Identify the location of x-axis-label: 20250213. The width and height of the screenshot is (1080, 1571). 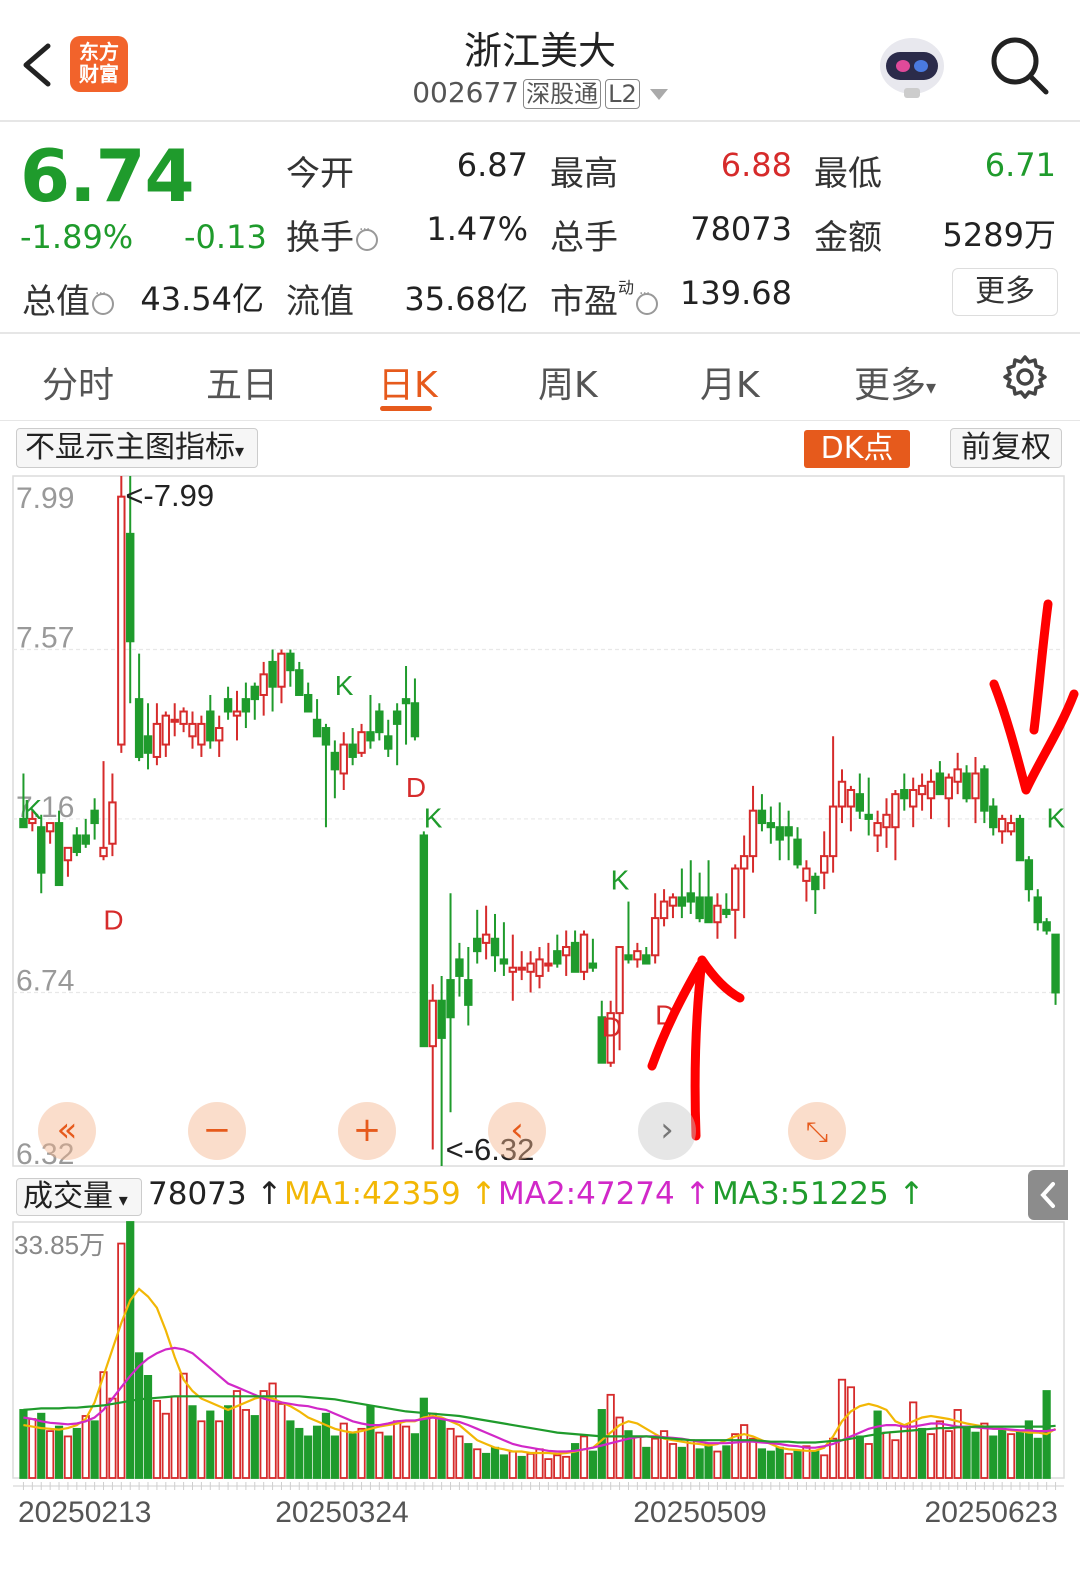
(84, 1512).